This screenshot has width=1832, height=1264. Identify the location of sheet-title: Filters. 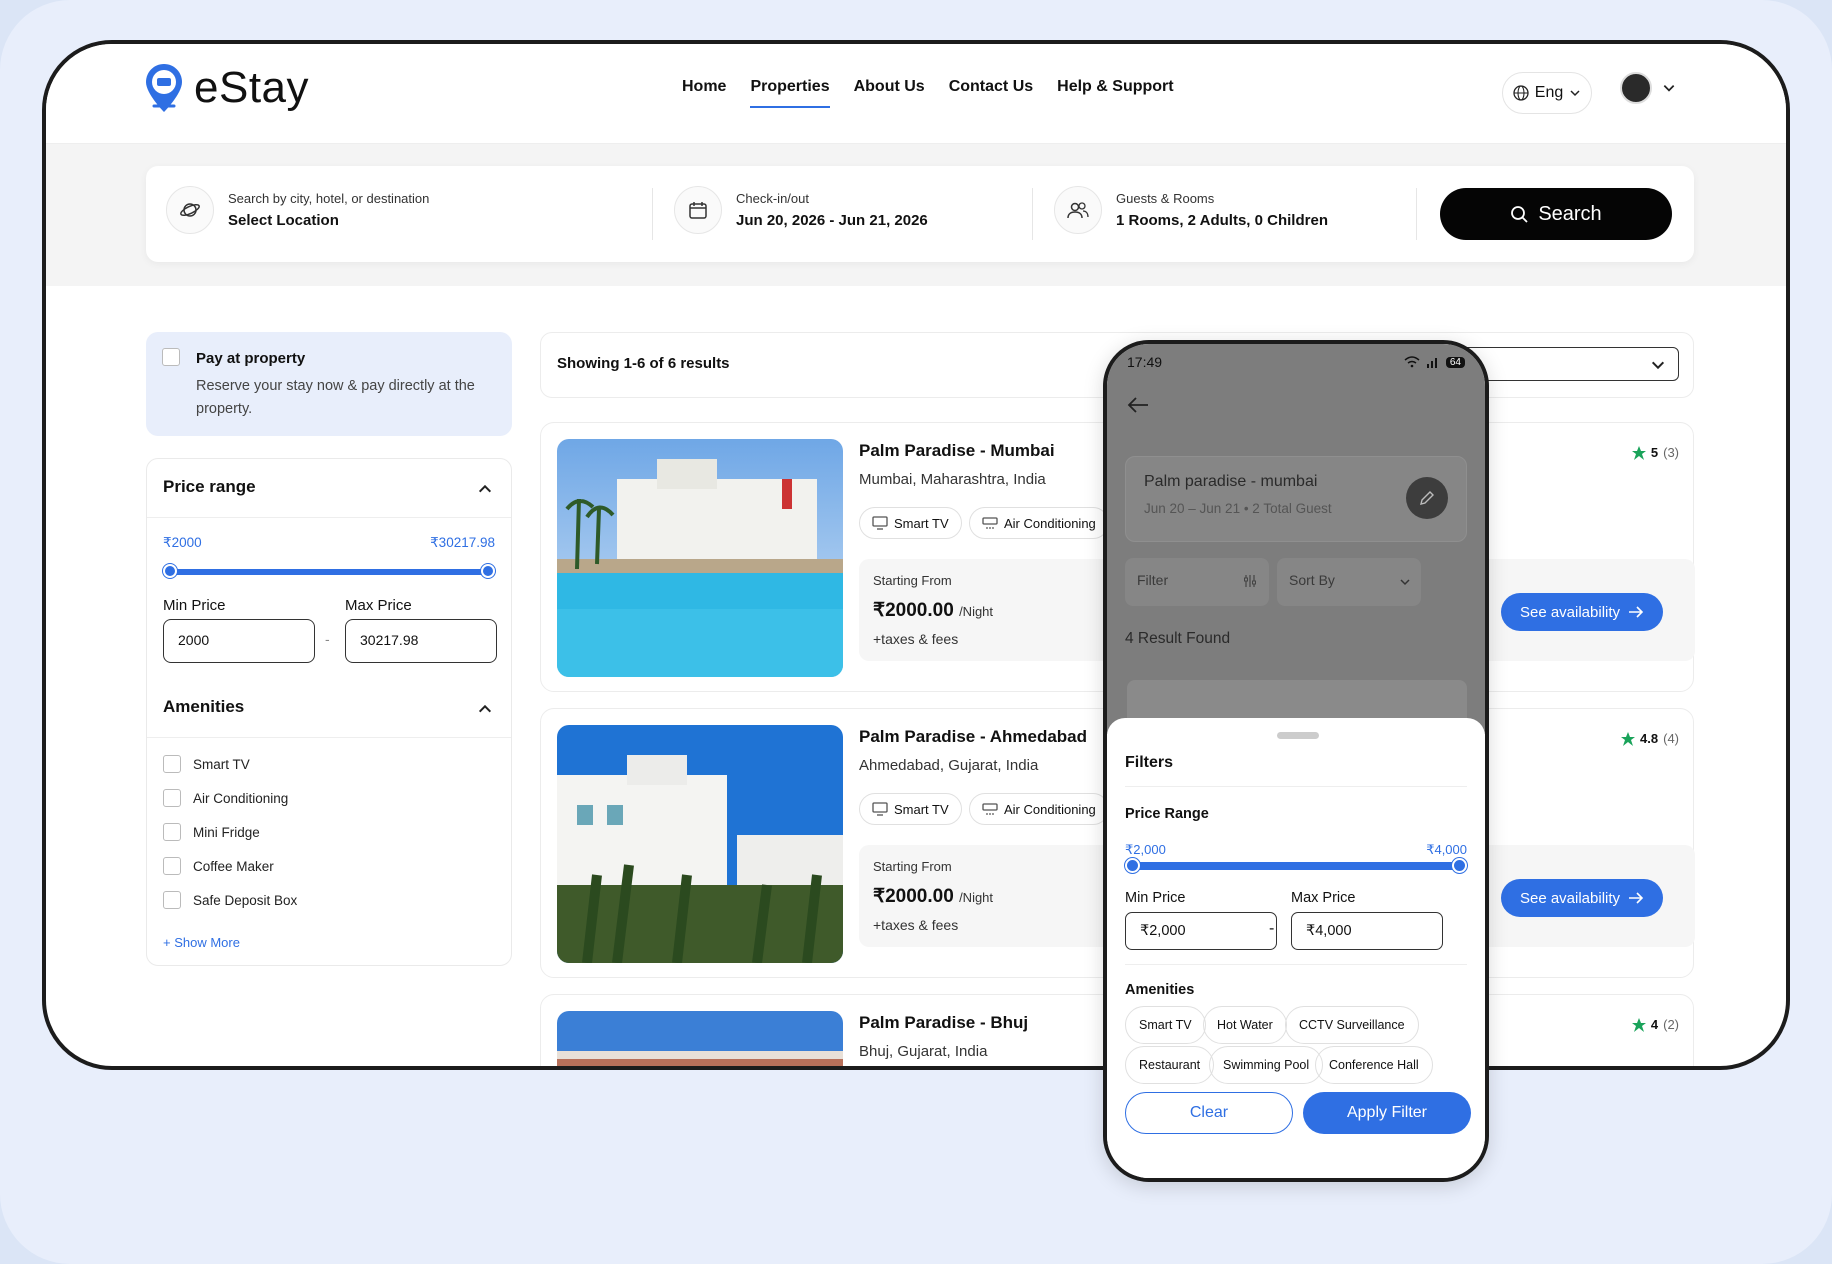
(1149, 762).